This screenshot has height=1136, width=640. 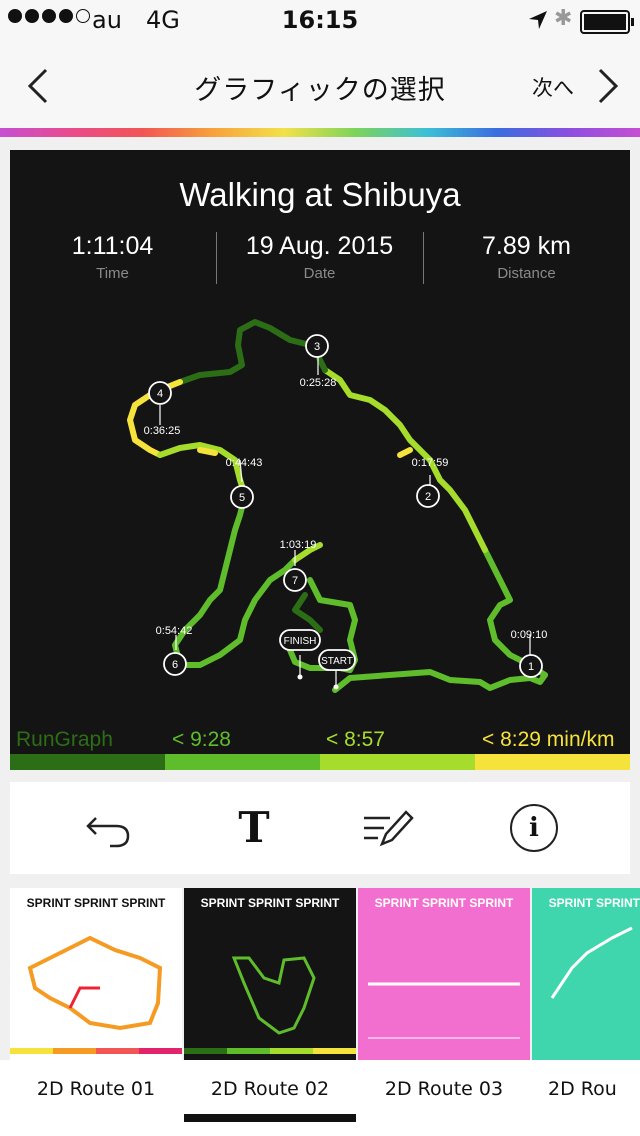 I want to click on pace-bar-green, so click(x=242, y=762).